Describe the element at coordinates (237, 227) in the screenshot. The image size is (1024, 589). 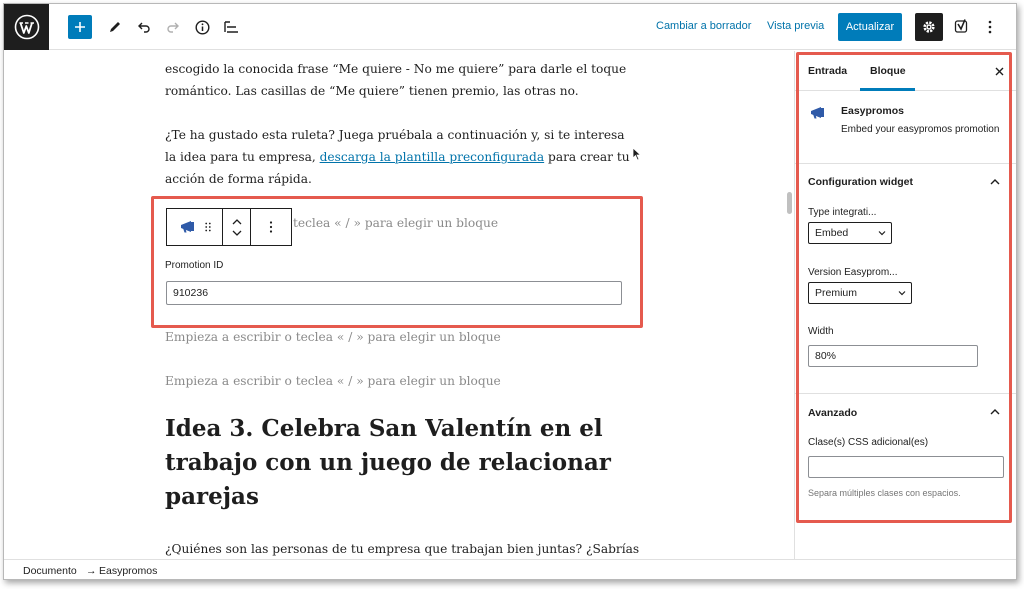
I see `move-controls` at that location.